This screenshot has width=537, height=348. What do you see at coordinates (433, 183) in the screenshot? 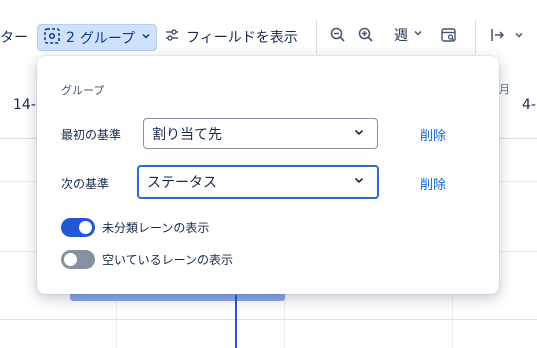
I see `second-group-delete-button: 削除` at bounding box center [433, 183].